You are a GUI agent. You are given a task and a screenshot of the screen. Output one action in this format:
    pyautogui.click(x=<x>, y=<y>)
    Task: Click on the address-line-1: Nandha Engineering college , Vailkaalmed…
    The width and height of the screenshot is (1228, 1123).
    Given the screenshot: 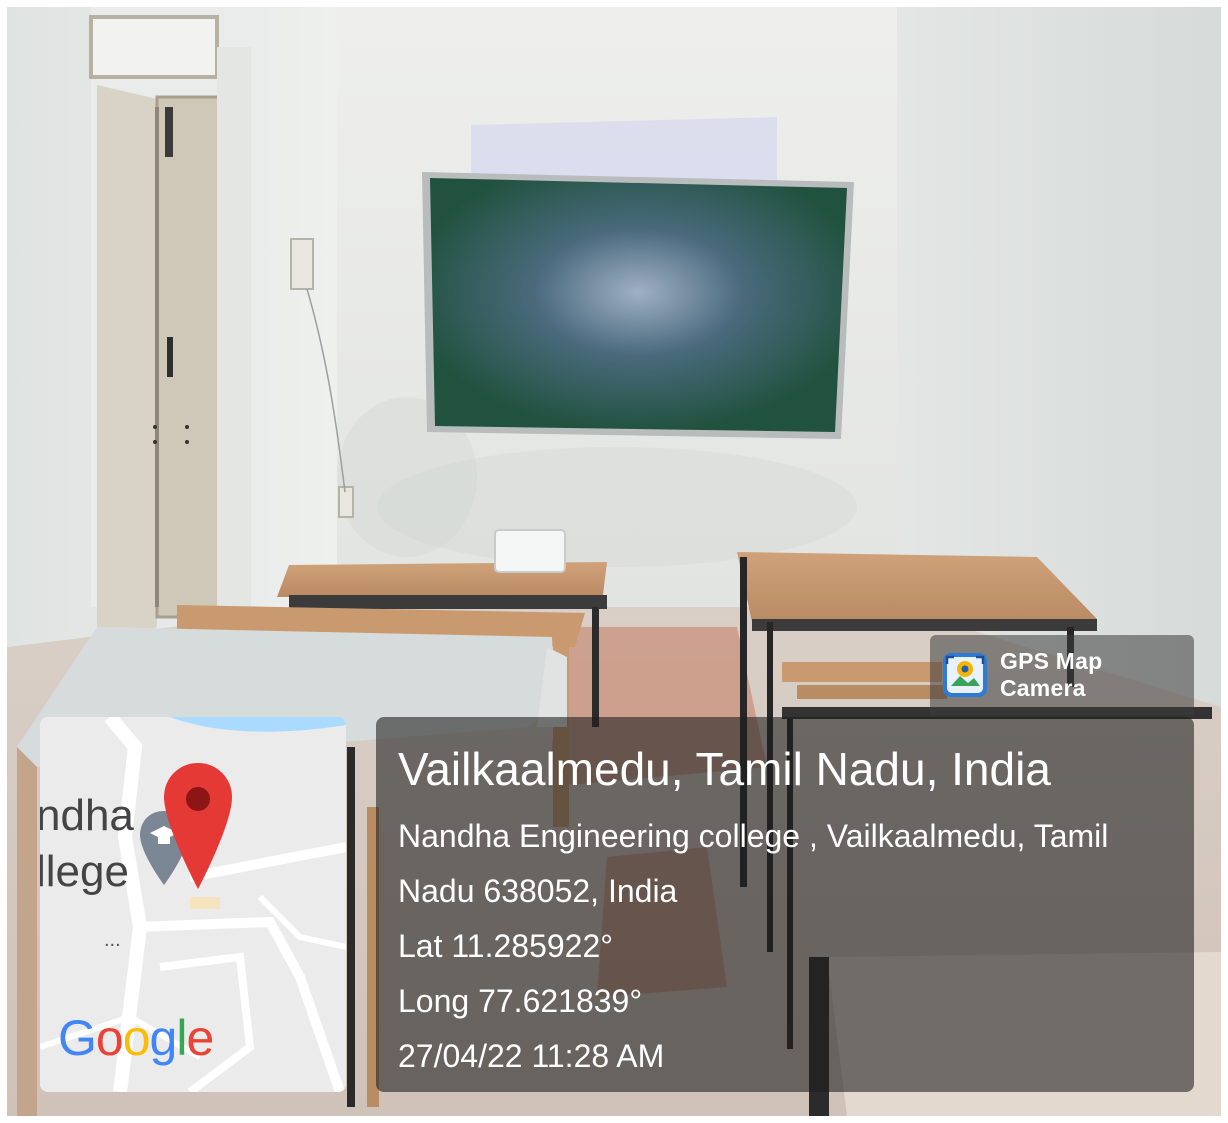 What is the action you would take?
    pyautogui.click(x=753, y=836)
    